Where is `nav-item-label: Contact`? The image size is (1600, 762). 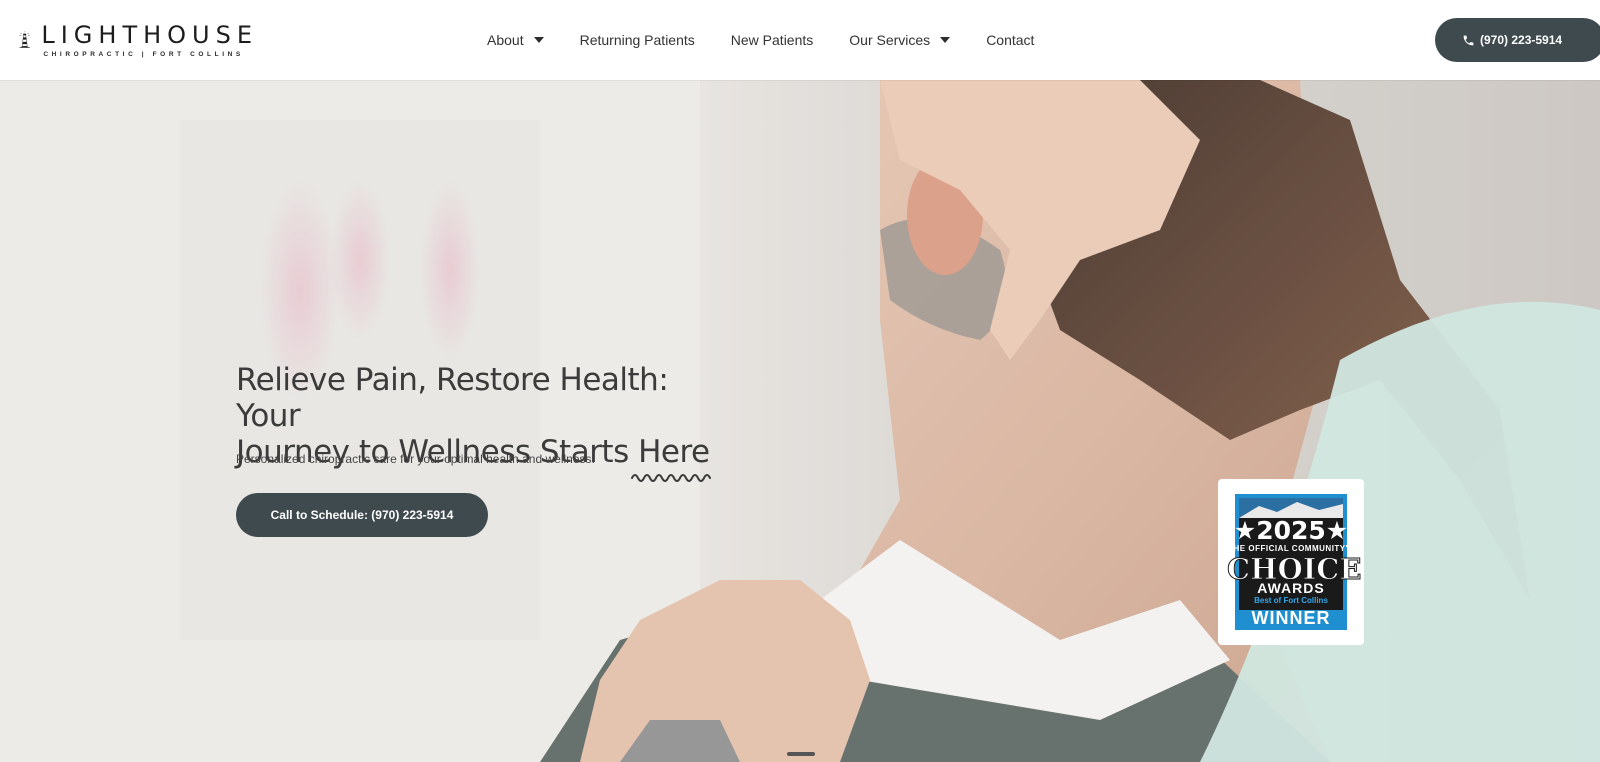
nav-item-label: Contact is located at coordinates (1010, 40).